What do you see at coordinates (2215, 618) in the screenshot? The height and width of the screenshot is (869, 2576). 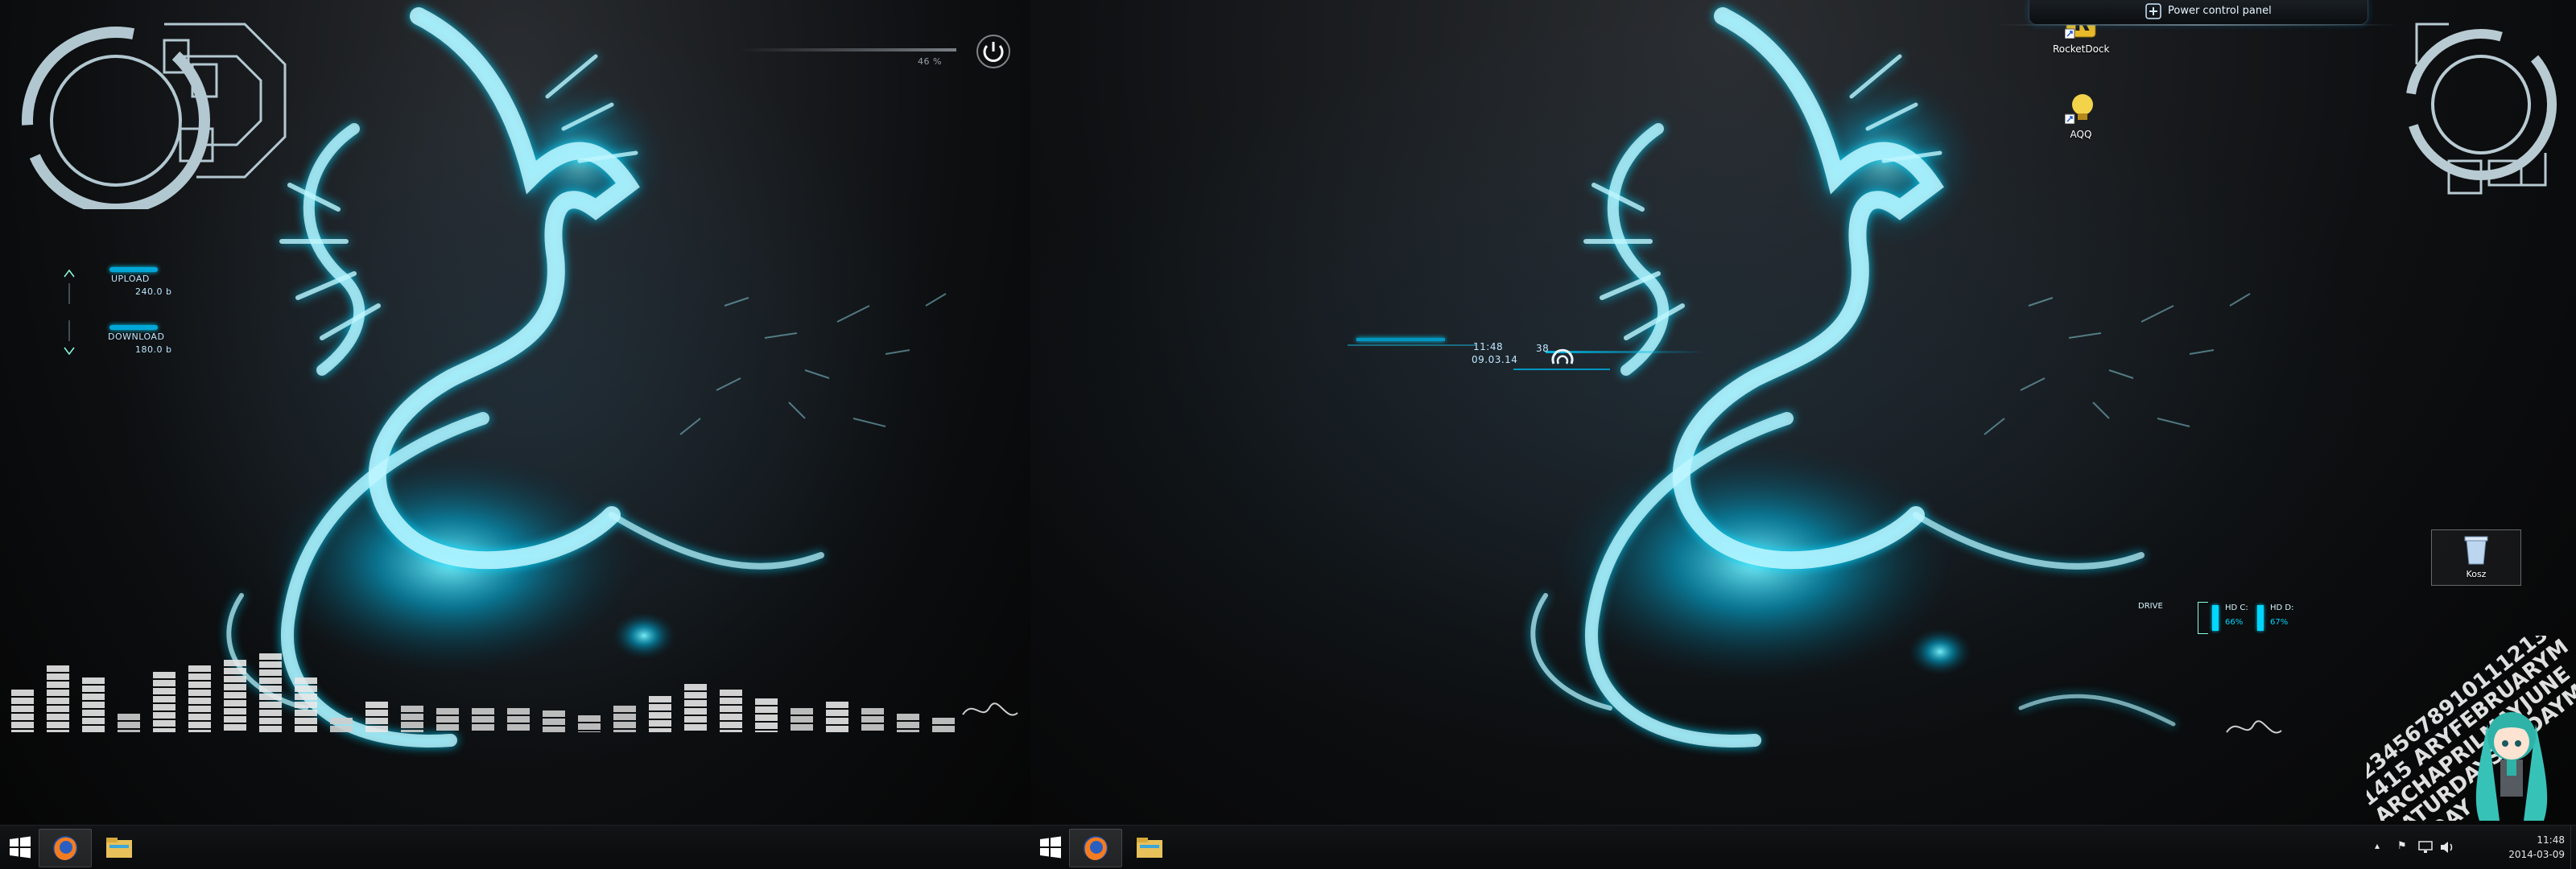 I see `disk-c-bar` at bounding box center [2215, 618].